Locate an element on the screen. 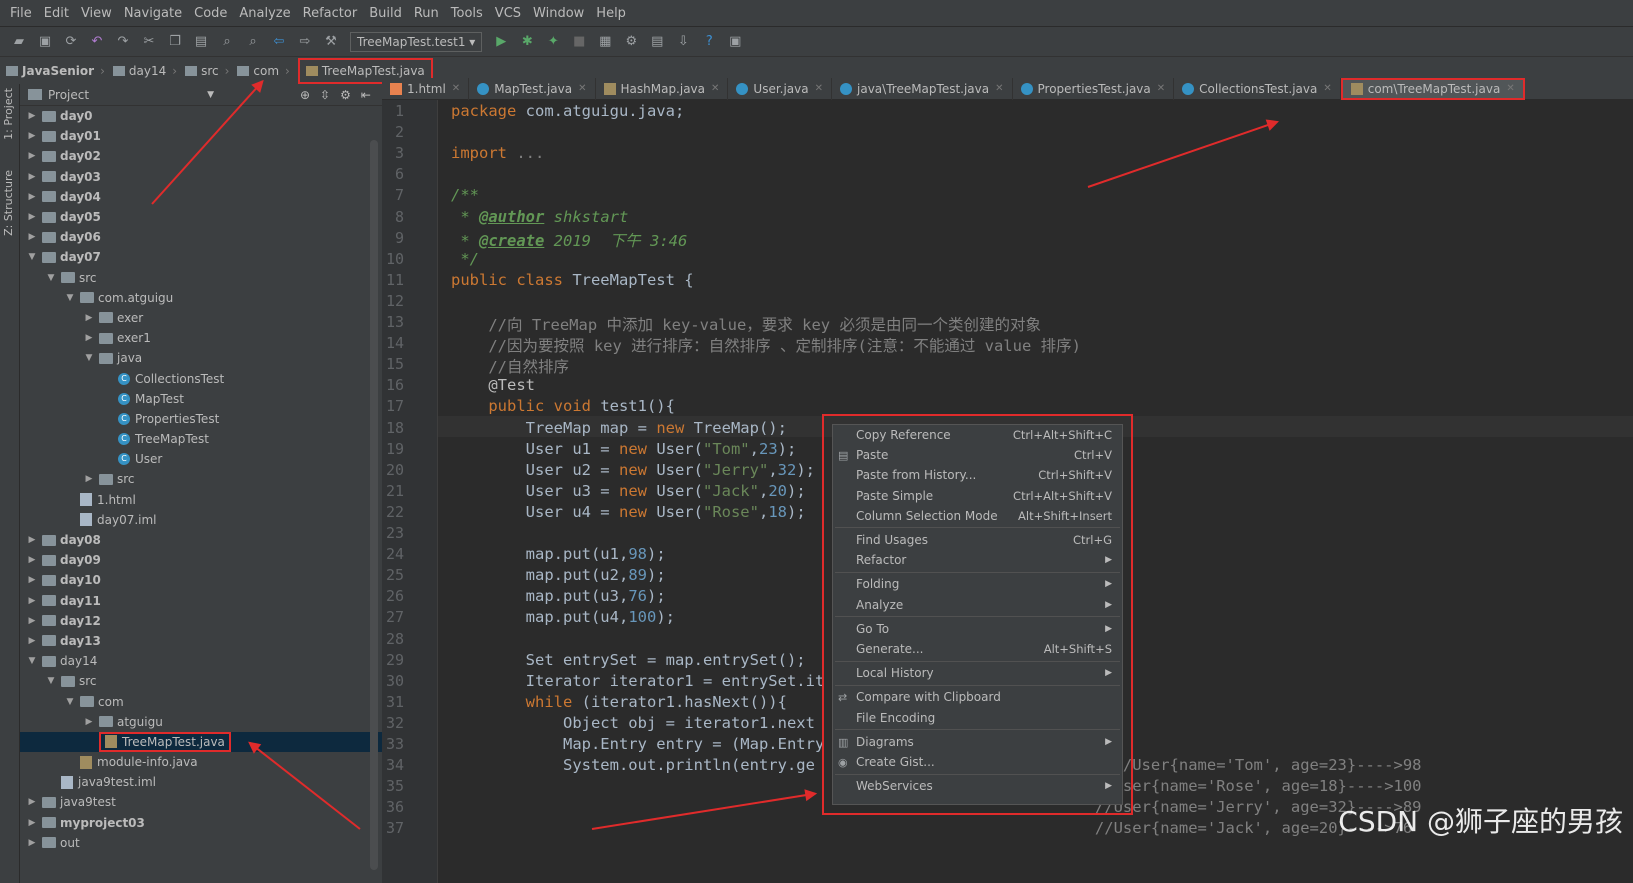 Image resolution: width=1633 pixels, height=883 pixels. breadcrumb-item: com › is located at coordinates (264, 71).